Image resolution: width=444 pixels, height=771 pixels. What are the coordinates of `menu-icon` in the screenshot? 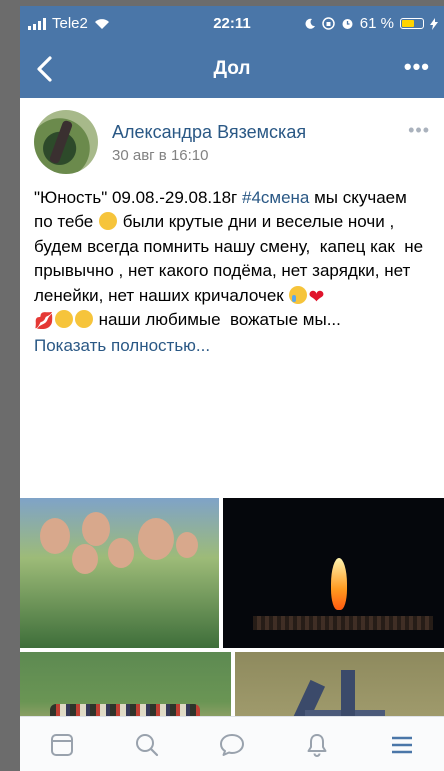 It's located at (401, 744).